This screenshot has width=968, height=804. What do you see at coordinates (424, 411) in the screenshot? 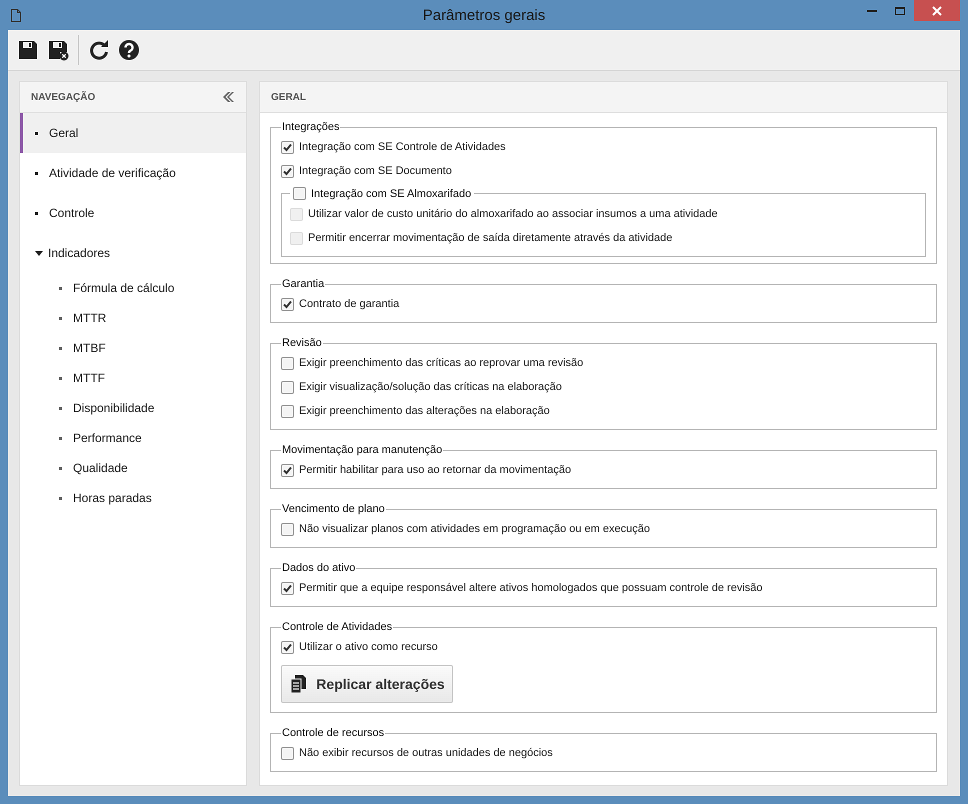
I see `checkbox-label: Exigir preenchimento das alterações na elaboração` at bounding box center [424, 411].